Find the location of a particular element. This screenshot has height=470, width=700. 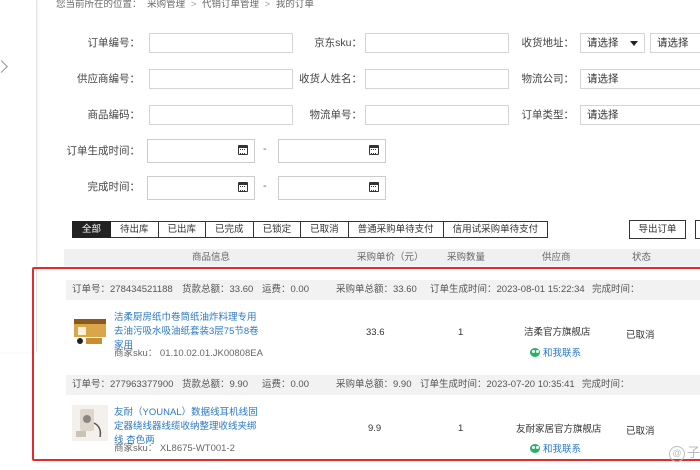

at-sign-icon: @ is located at coordinates (676, 454).